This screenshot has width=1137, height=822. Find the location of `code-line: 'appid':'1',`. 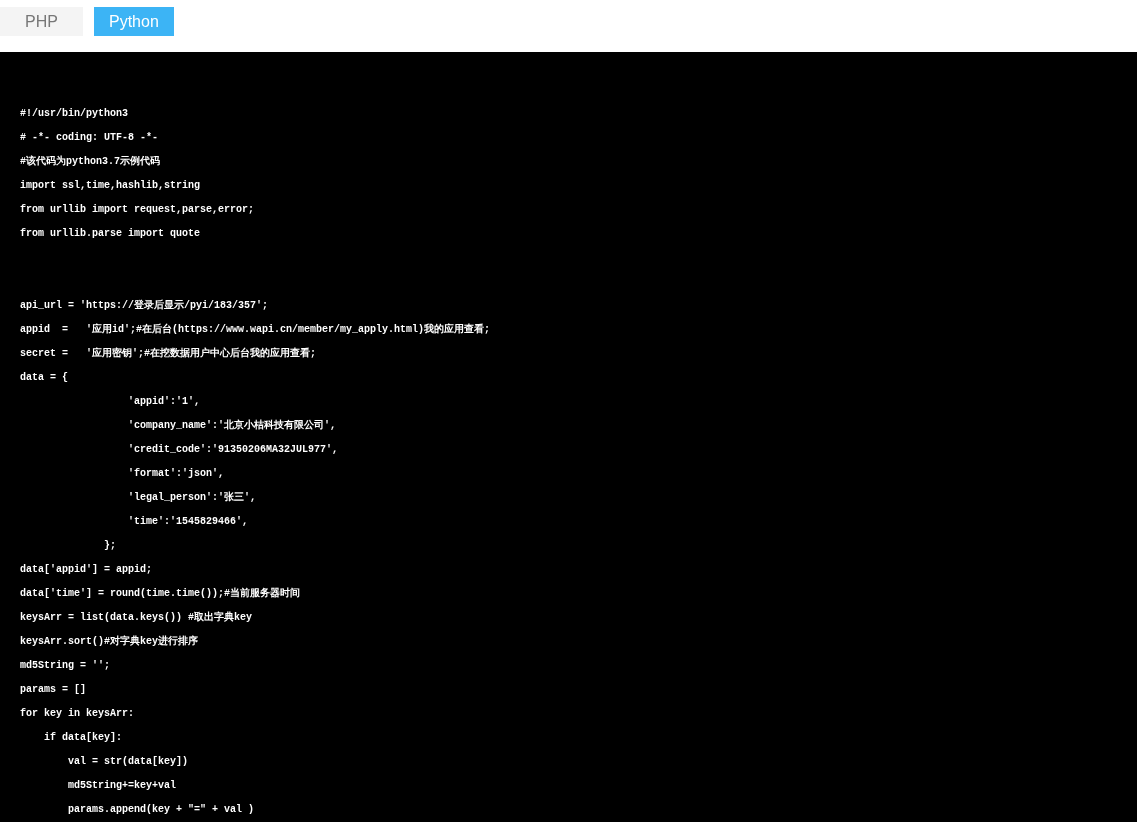

code-line: 'appid':'1', is located at coordinates (164, 401).